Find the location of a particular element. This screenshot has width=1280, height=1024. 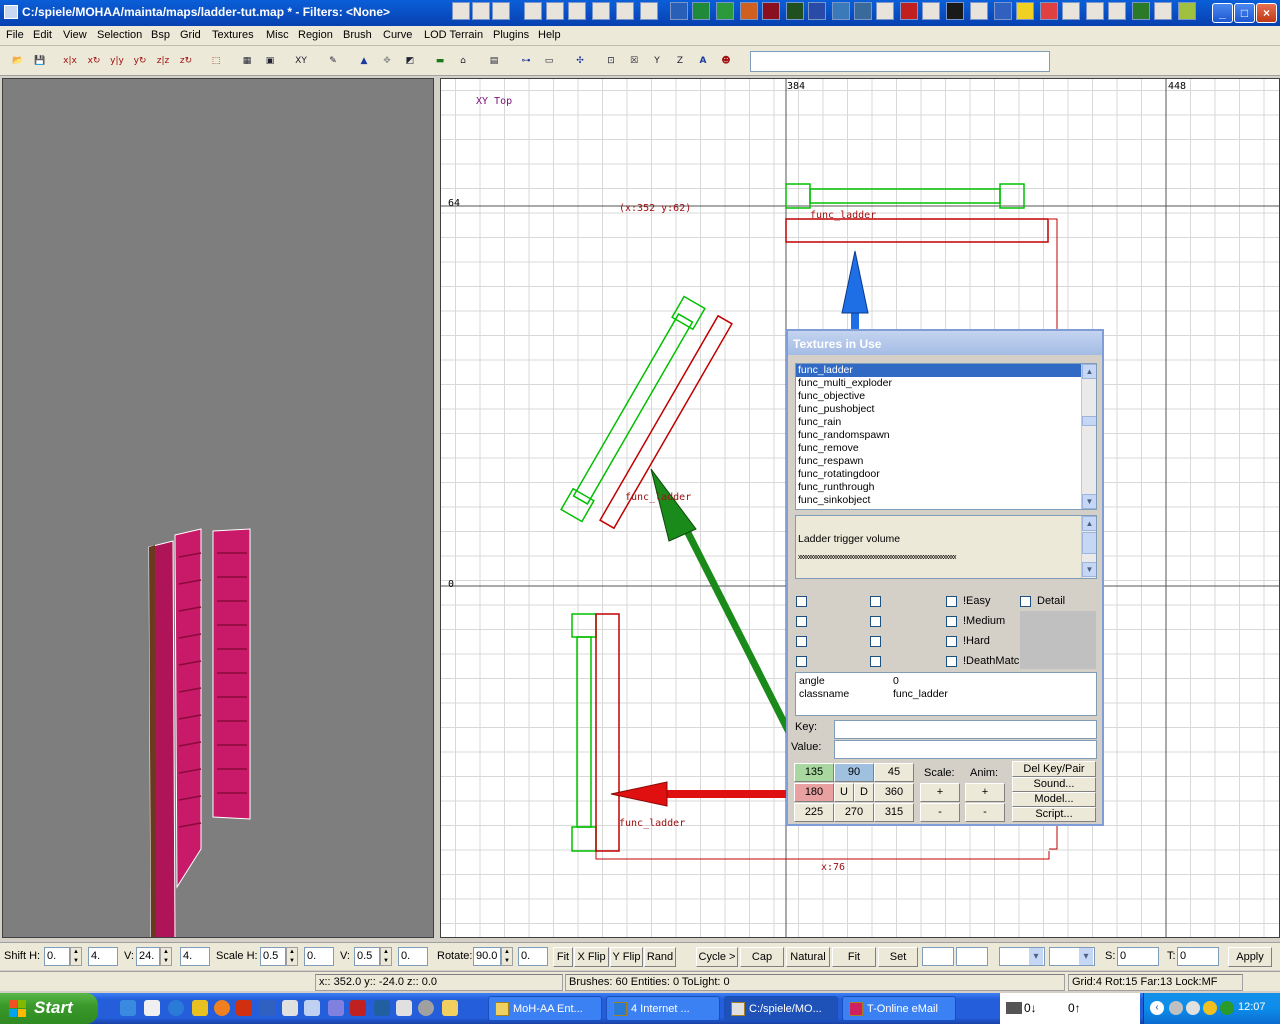

flip-y-icon: y|y is located at coordinates (117, 61).